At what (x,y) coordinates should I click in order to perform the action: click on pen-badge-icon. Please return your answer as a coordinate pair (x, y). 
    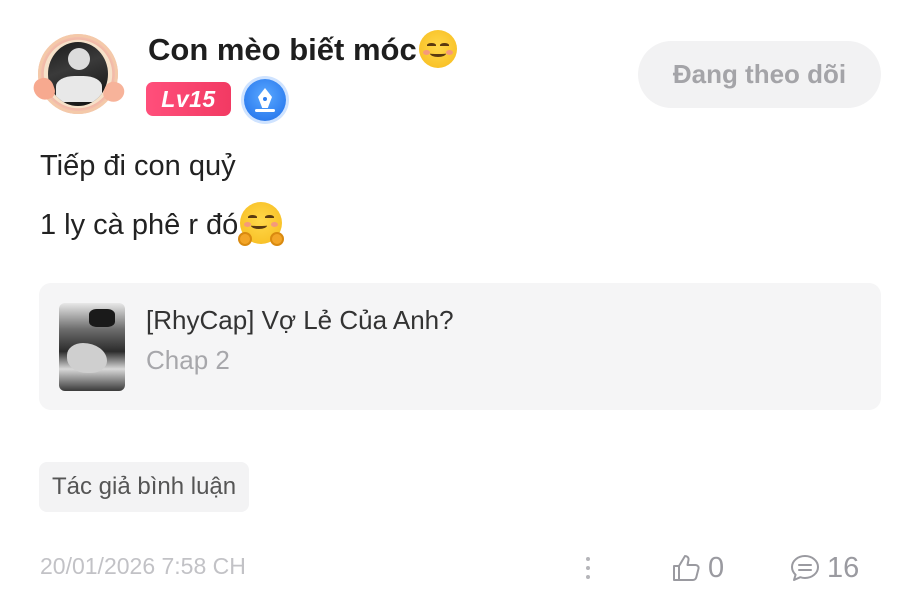
    Looking at the image, I should click on (265, 100).